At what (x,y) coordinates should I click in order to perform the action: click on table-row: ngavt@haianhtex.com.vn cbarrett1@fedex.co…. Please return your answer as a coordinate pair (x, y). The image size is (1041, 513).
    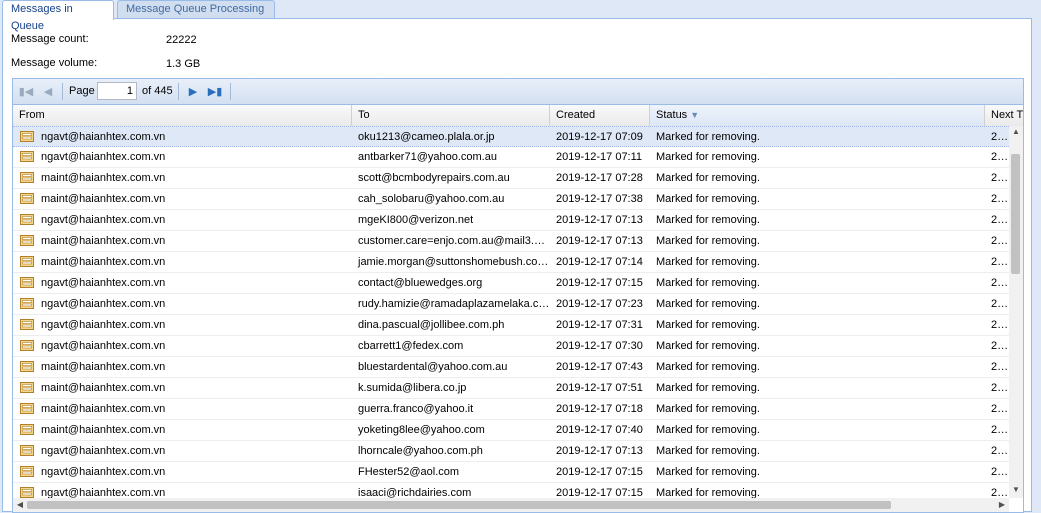
    Looking at the image, I should click on (511, 346).